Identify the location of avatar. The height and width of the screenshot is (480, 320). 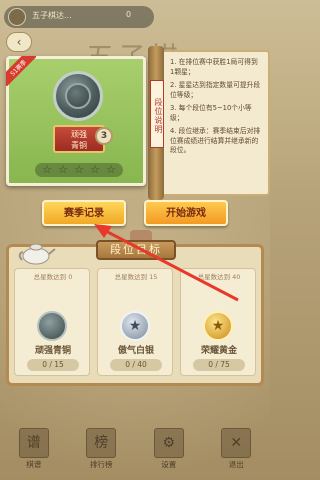
(17, 17).